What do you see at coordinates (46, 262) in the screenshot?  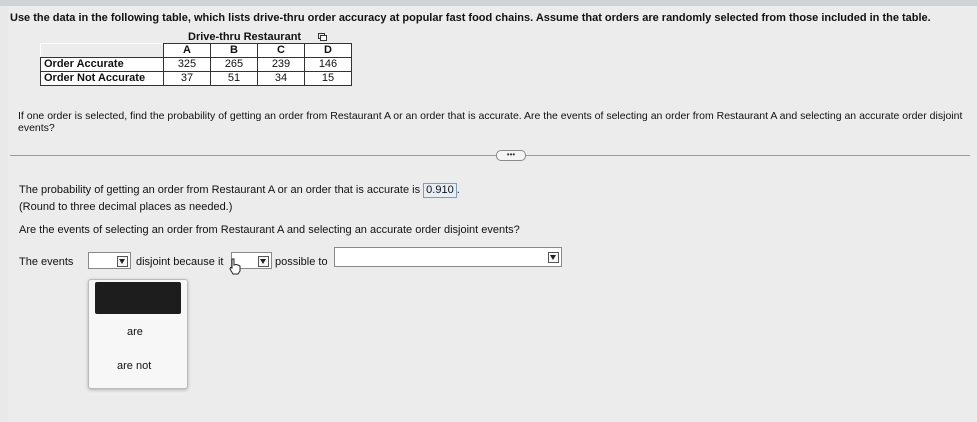 I see `sentence-prefix: The events` at bounding box center [46, 262].